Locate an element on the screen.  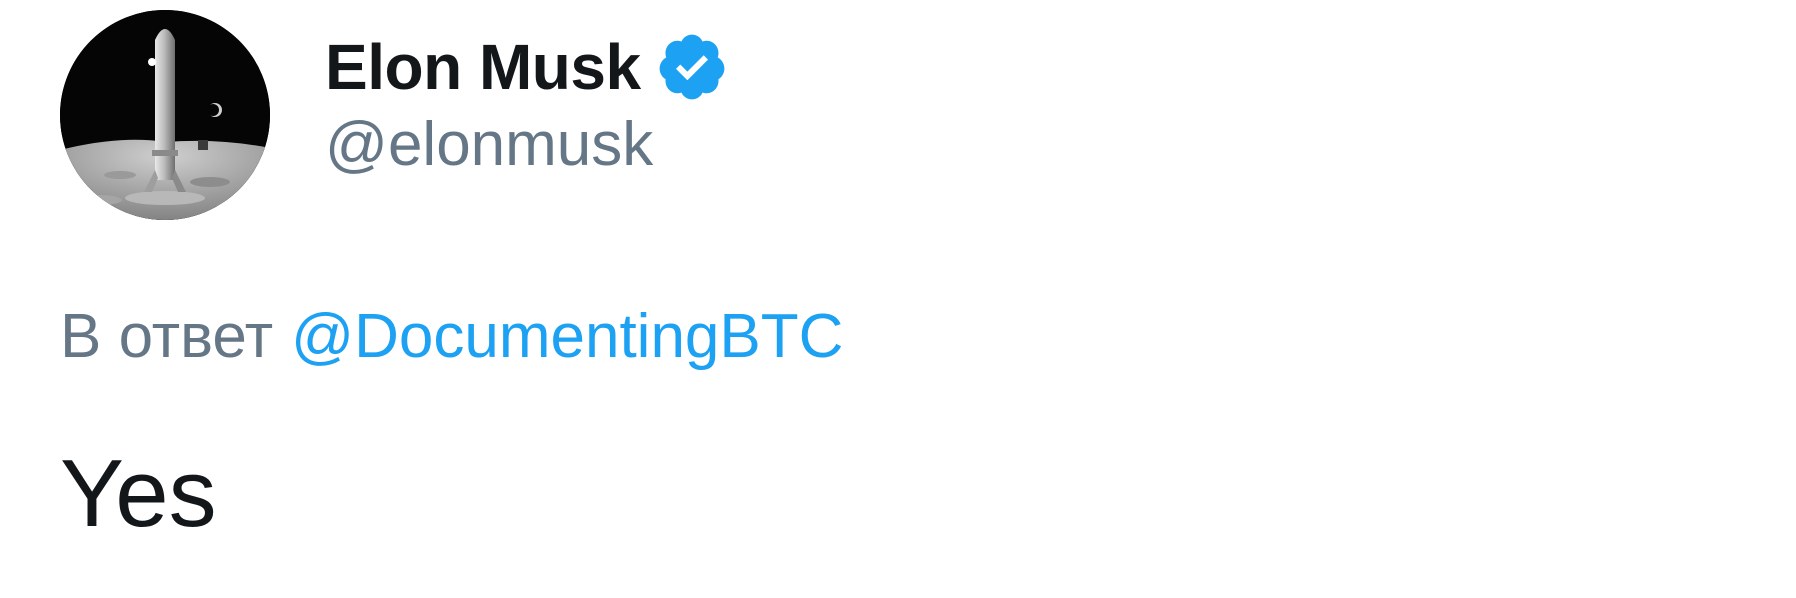
starship-on-moon-avatar is located at coordinates (165, 115).